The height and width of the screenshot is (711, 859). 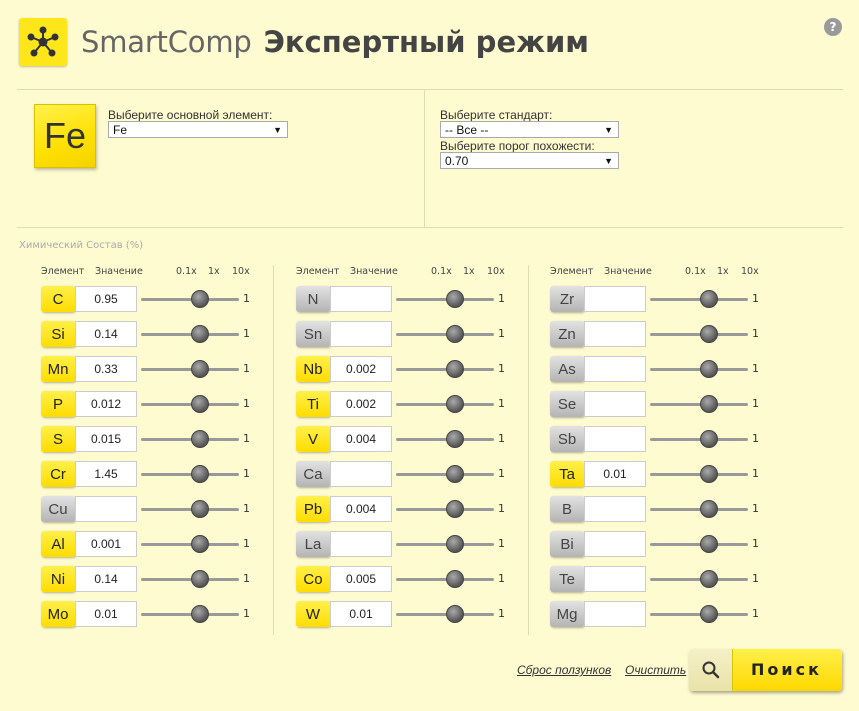 What do you see at coordinates (567, 299) in the screenshot?
I see `element-toggle: Zr` at bounding box center [567, 299].